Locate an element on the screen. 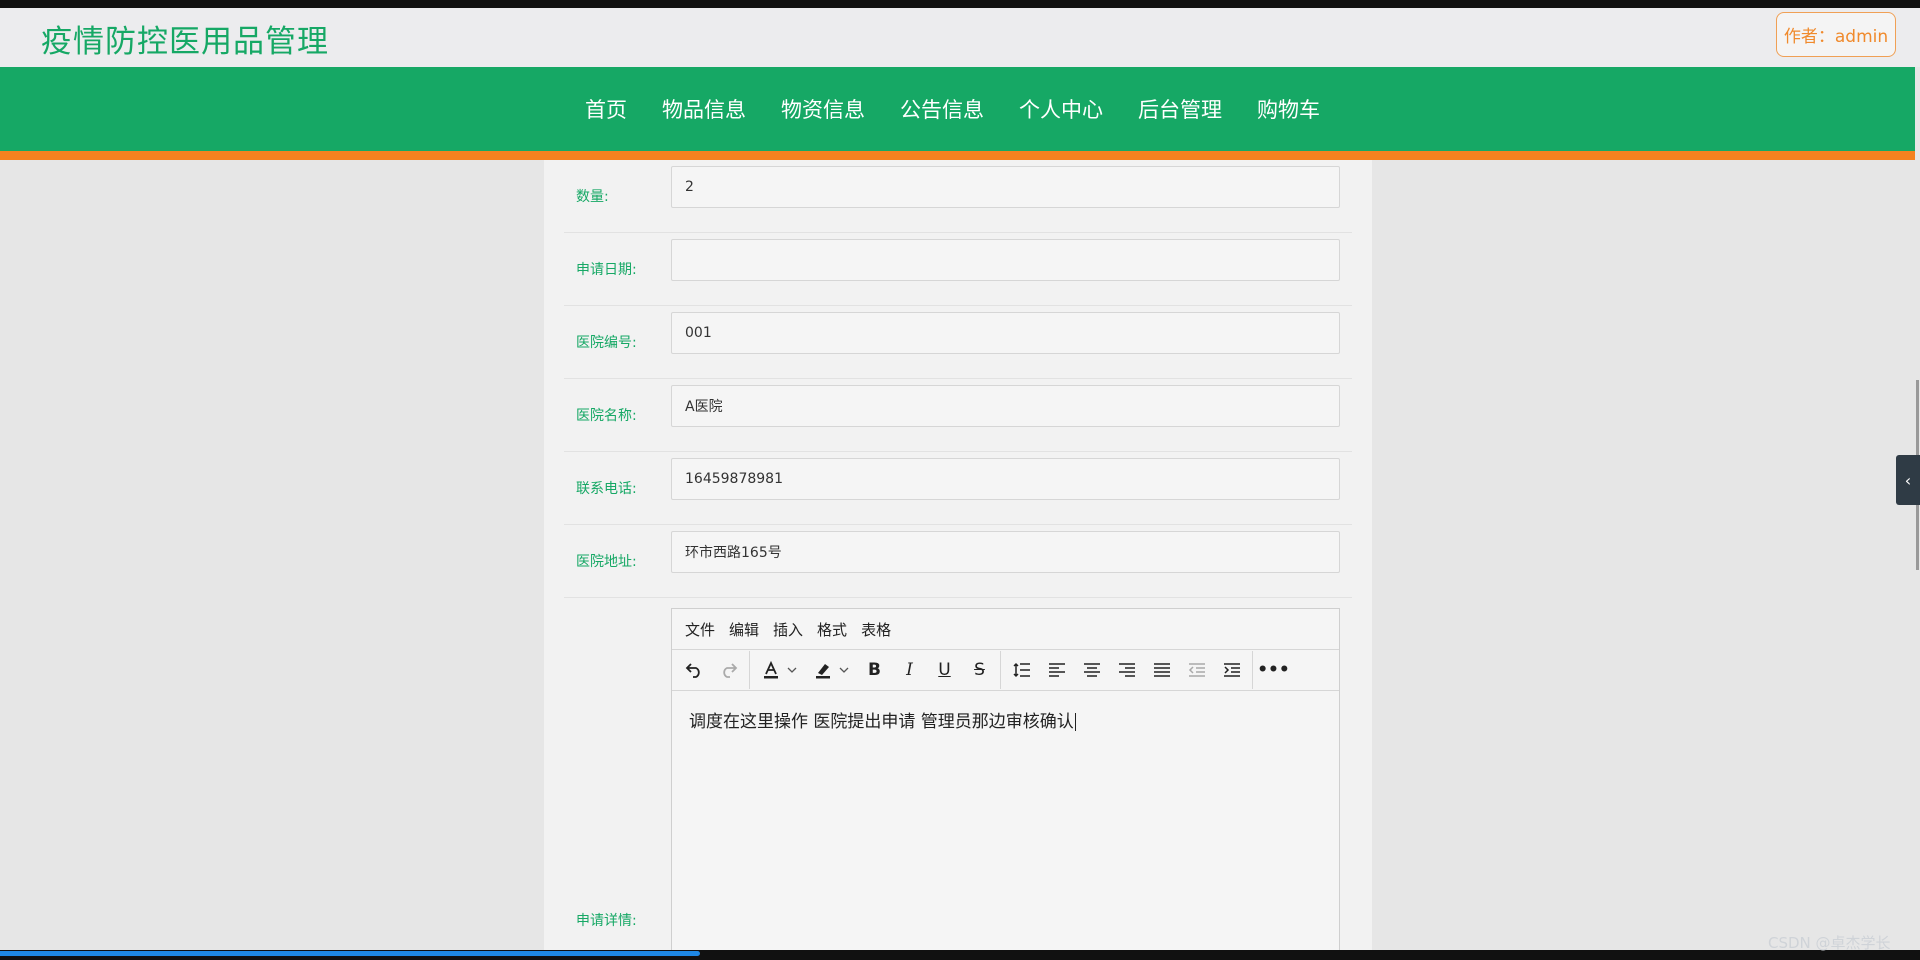 This screenshot has height=960, width=1920. hospital-id-input: 001 is located at coordinates (1005, 333).